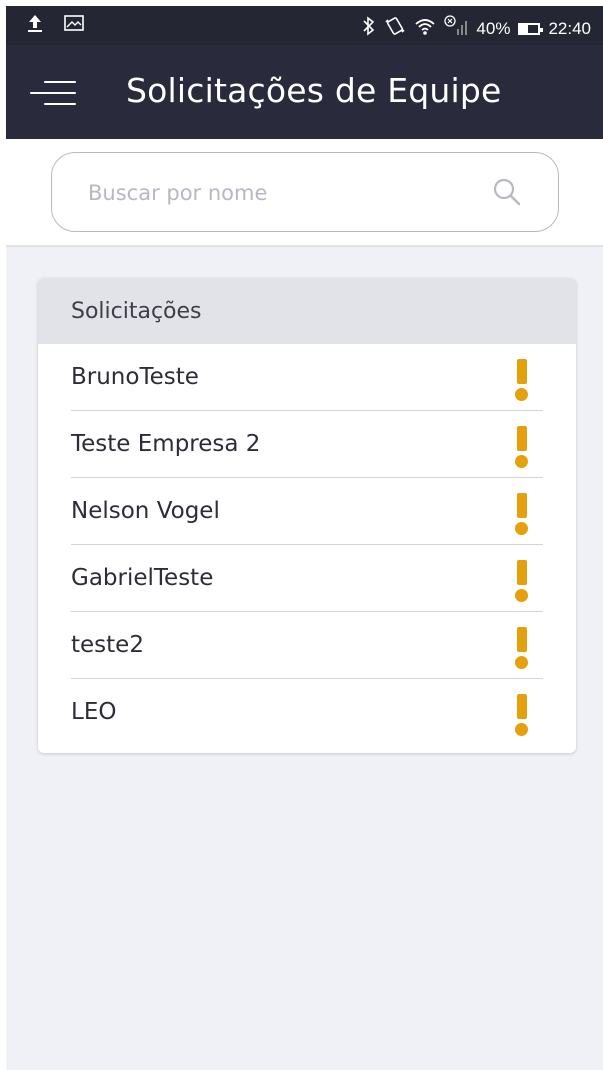 Image resolution: width=603 pixels, height=1070 pixels. What do you see at coordinates (307, 377) in the screenshot?
I see `request-row: BrunoTeste` at bounding box center [307, 377].